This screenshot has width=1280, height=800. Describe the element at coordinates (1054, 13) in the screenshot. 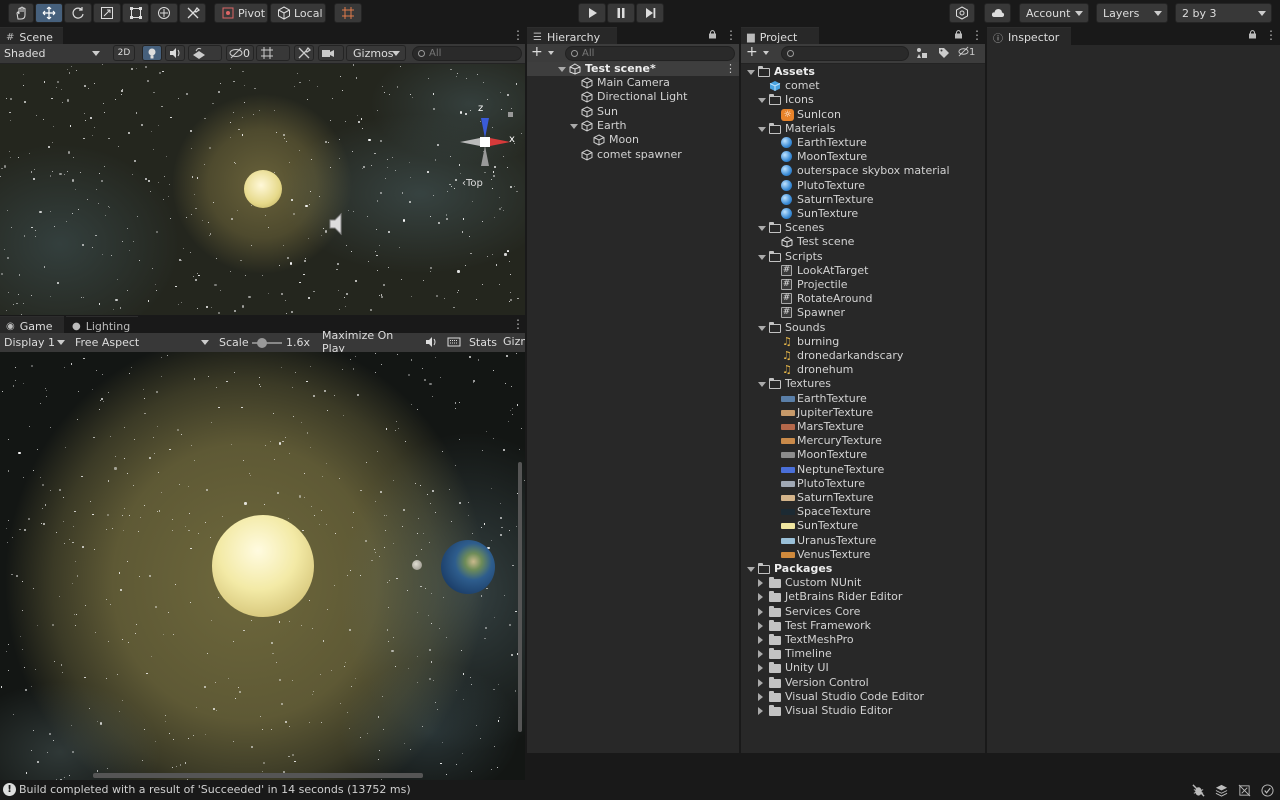

I see `account-dropdown: Account` at that location.